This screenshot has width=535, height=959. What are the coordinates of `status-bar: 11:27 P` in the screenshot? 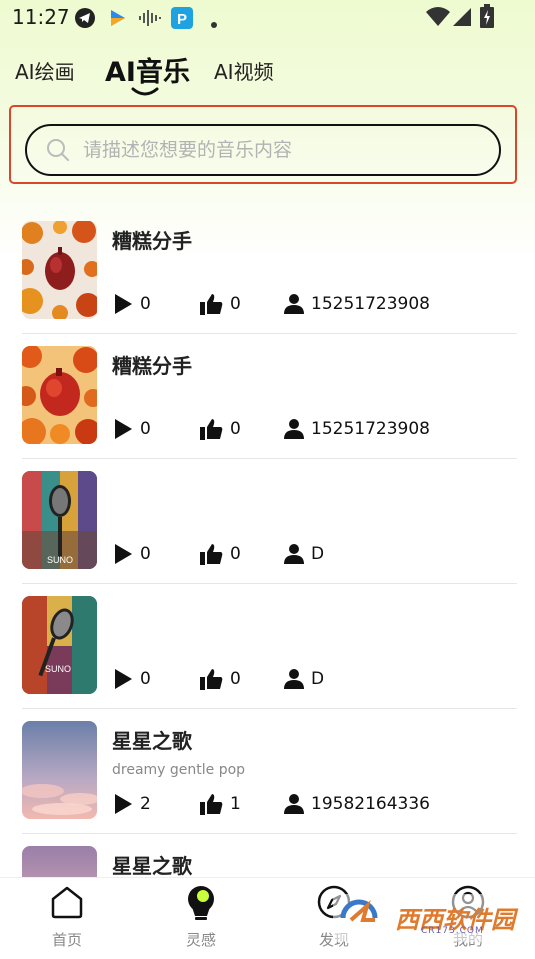 It's located at (267, 17).